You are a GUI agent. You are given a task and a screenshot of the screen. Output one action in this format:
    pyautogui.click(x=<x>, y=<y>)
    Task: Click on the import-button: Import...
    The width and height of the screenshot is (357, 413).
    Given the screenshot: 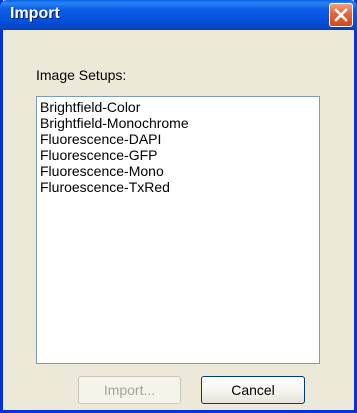 What is the action you would take?
    pyautogui.click(x=129, y=390)
    